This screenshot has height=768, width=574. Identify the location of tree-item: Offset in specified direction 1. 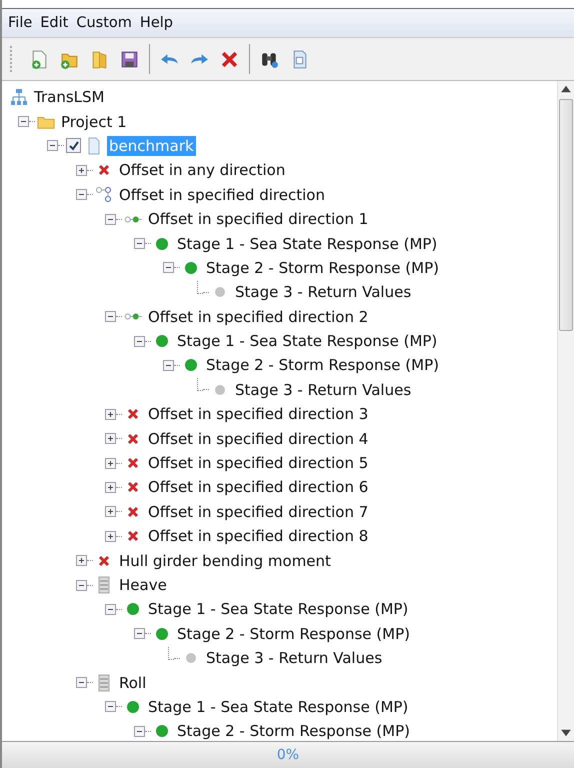
(258, 219).